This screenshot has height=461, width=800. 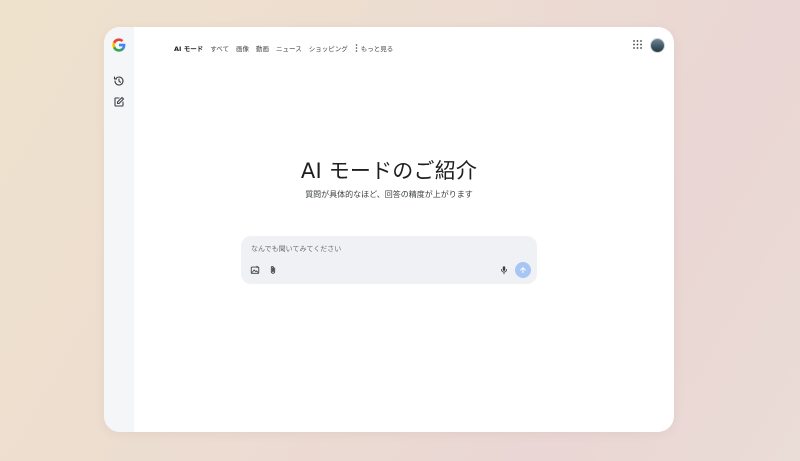 What do you see at coordinates (356, 48) in the screenshot?
I see `more-vert-icon` at bounding box center [356, 48].